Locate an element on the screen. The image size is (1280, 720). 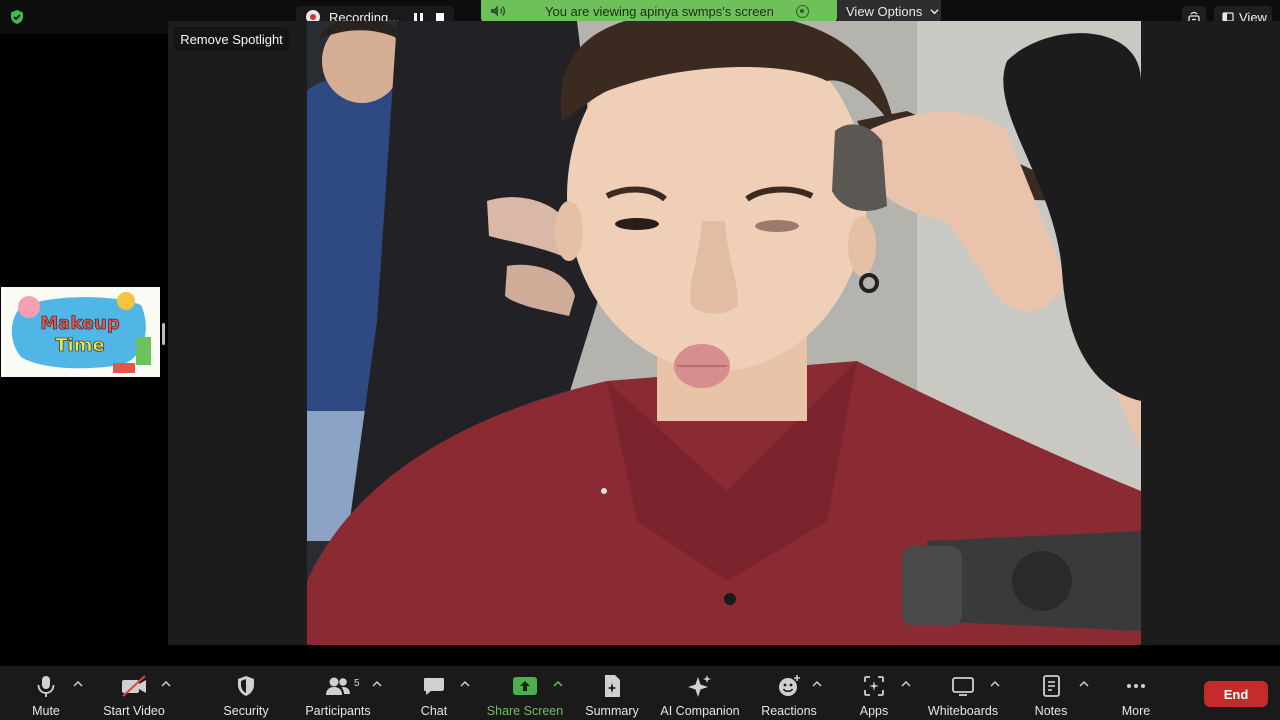
whiteboards-options-chevron-icon is located at coordinates (995, 684).